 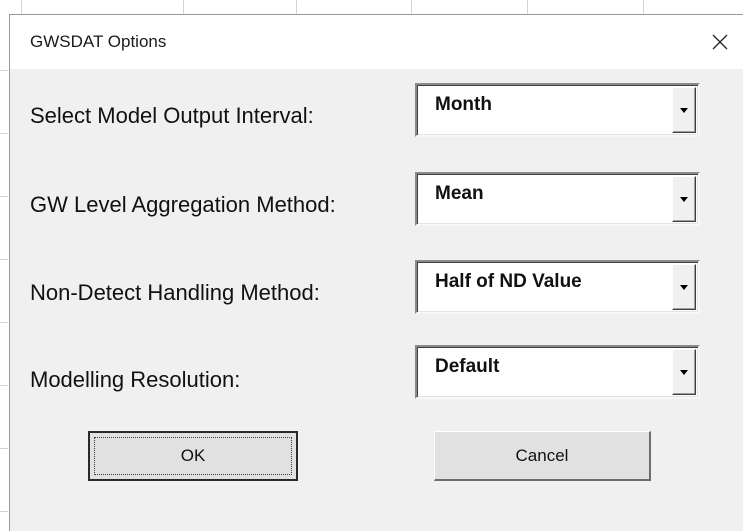 I want to click on dialog-titlebar: GWSDAT Options, so click(x=376, y=42).